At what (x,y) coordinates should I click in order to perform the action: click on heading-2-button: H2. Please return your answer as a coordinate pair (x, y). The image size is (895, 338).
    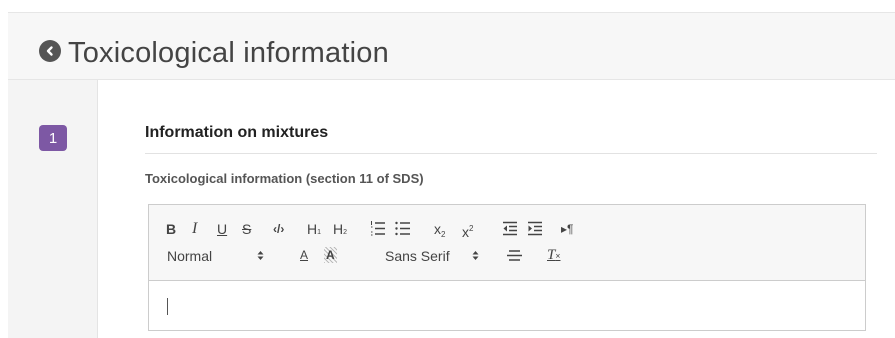
    Looking at the image, I should click on (340, 231).